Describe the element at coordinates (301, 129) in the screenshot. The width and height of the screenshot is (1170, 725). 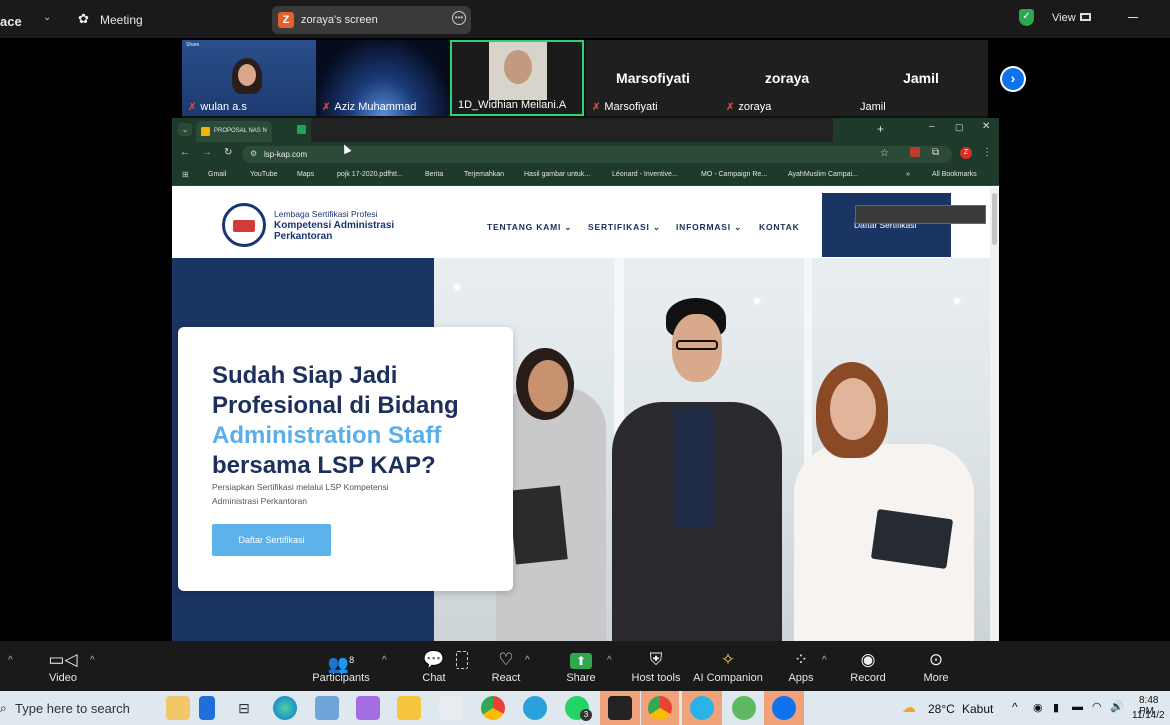
I see `sheets-icon` at that location.